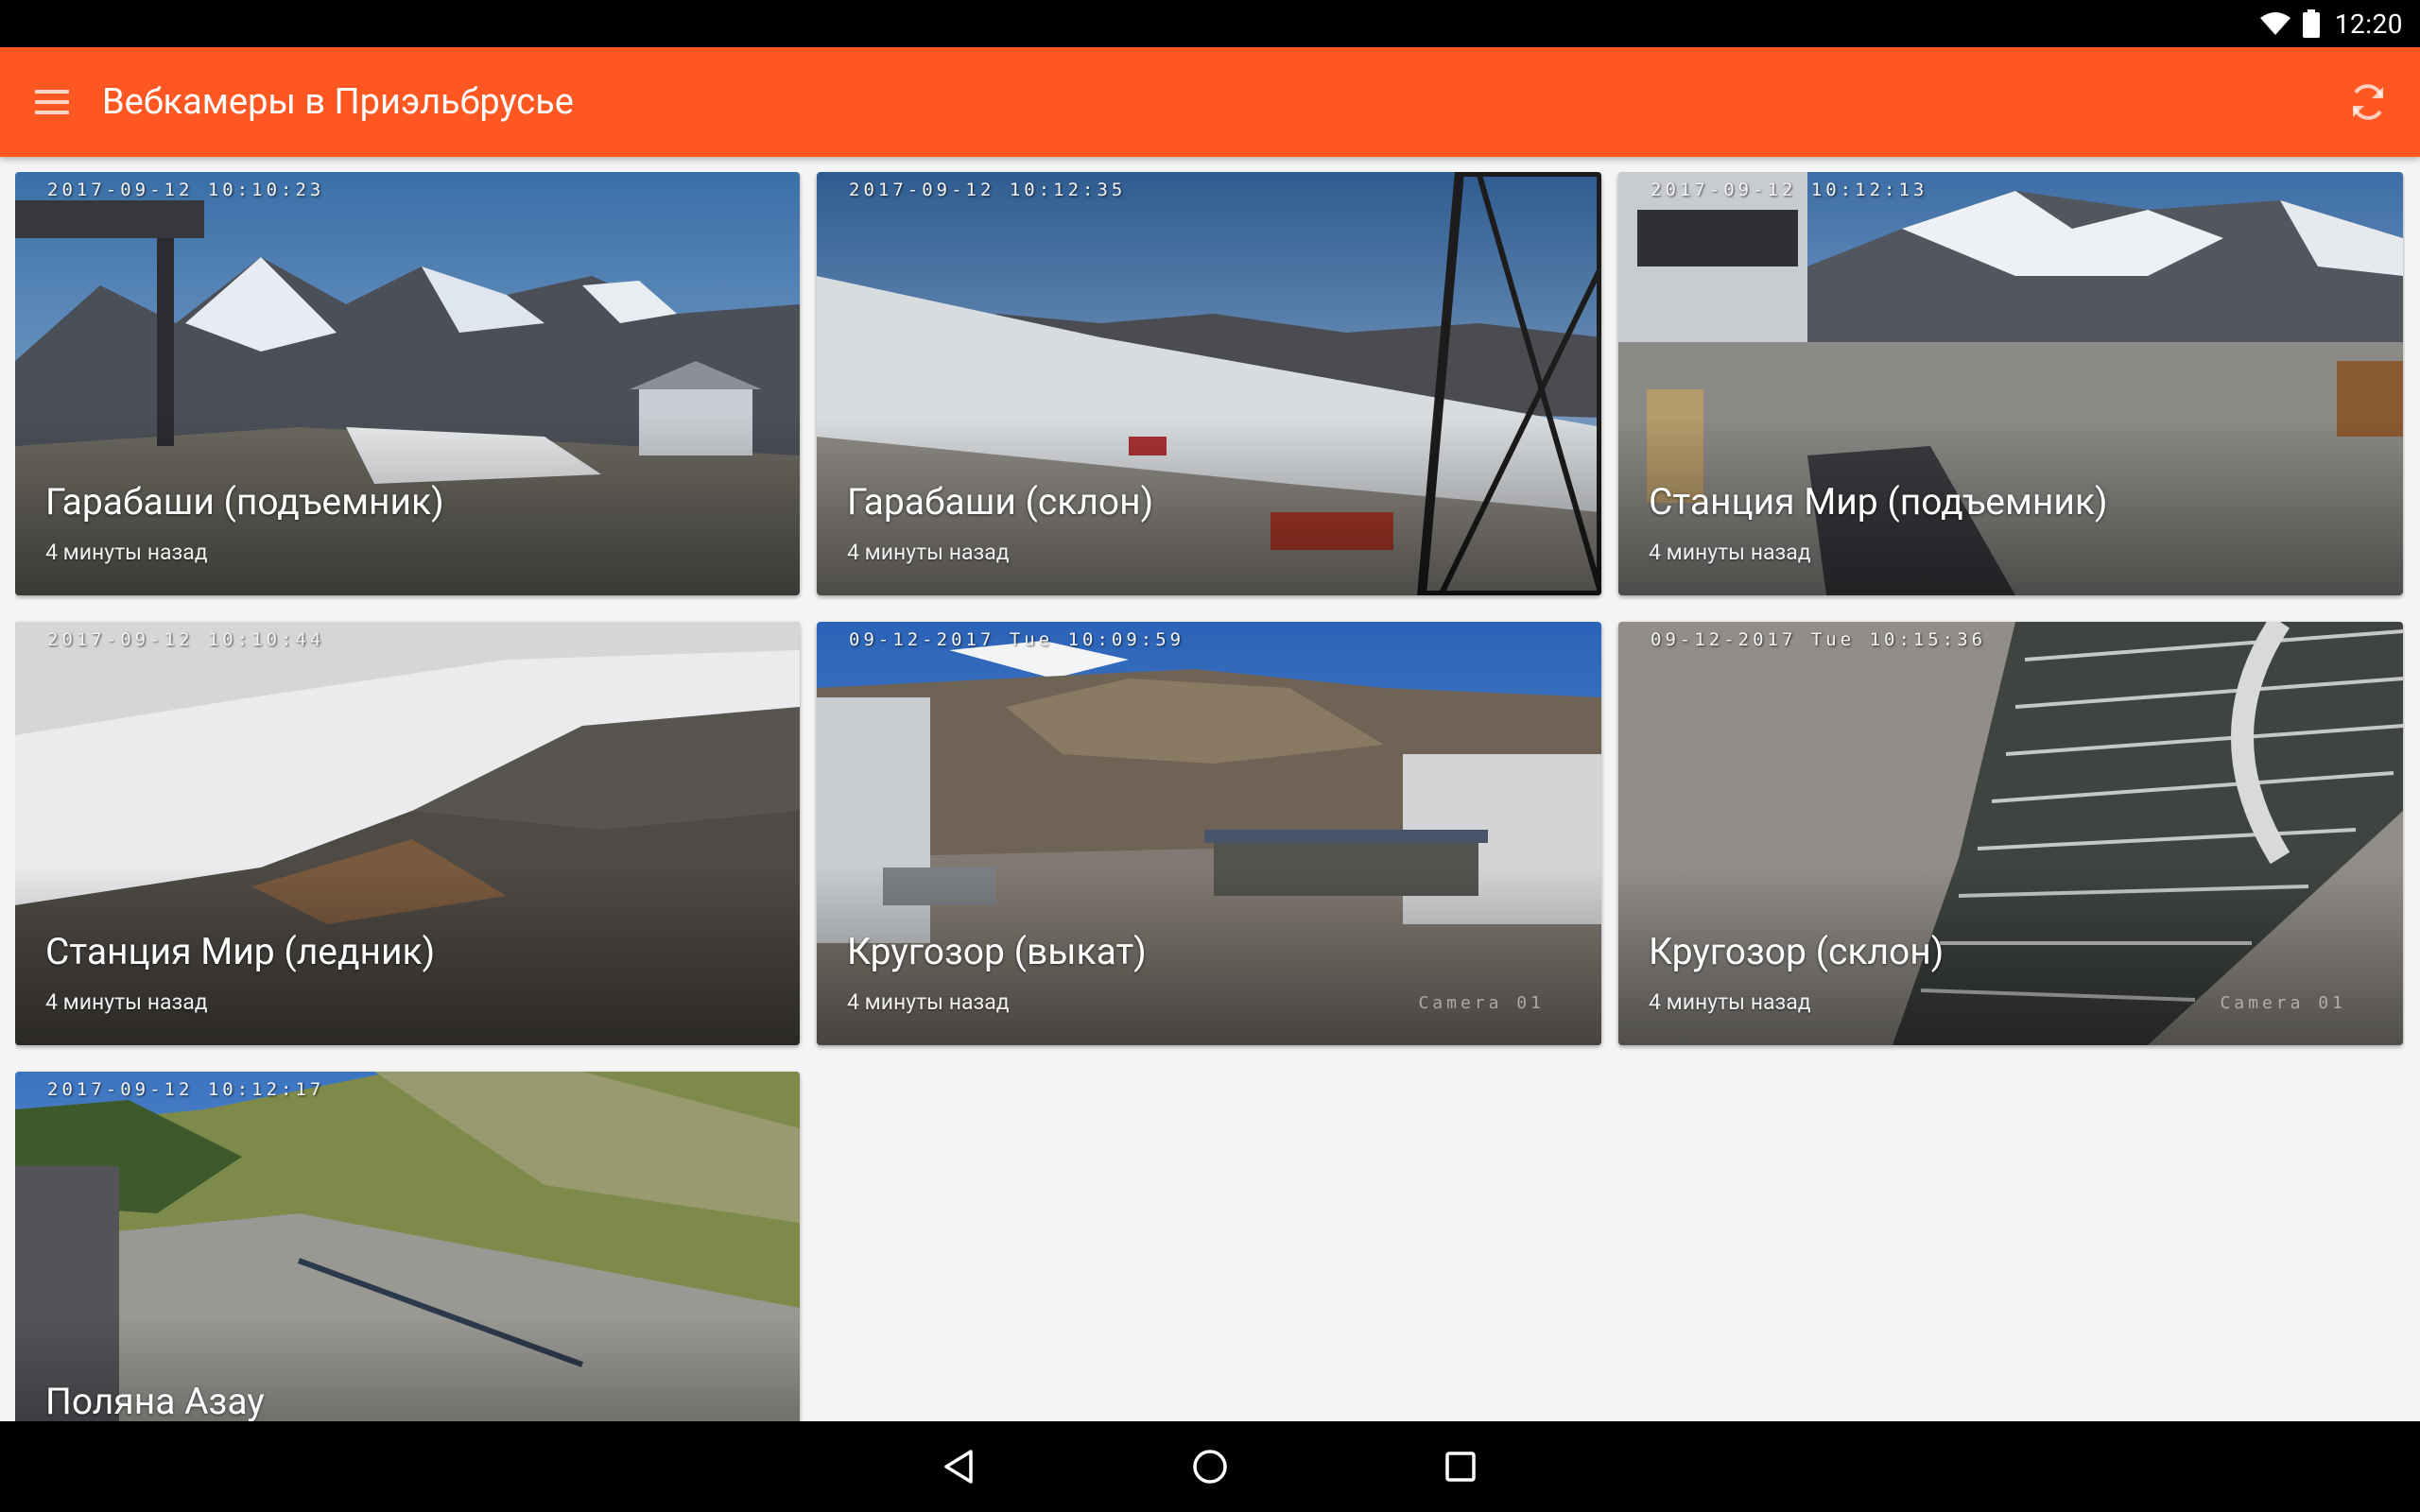 The image size is (2420, 1512). I want to click on back-button, so click(959, 1466).